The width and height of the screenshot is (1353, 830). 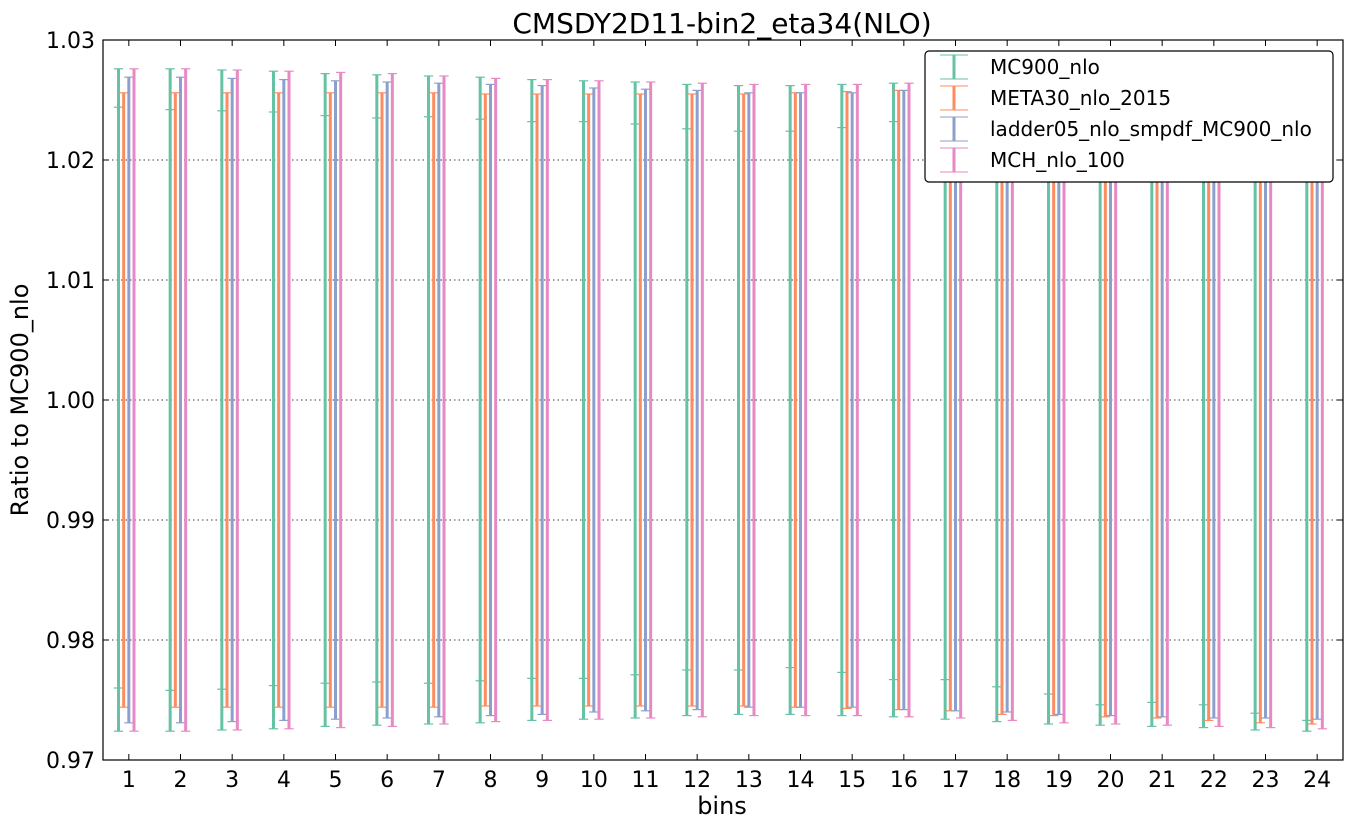 What do you see at coordinates (1151, 129) in the screenshot?
I see `legend-label: ladder05_nlo_smpdf_MC900_nlo` at bounding box center [1151, 129].